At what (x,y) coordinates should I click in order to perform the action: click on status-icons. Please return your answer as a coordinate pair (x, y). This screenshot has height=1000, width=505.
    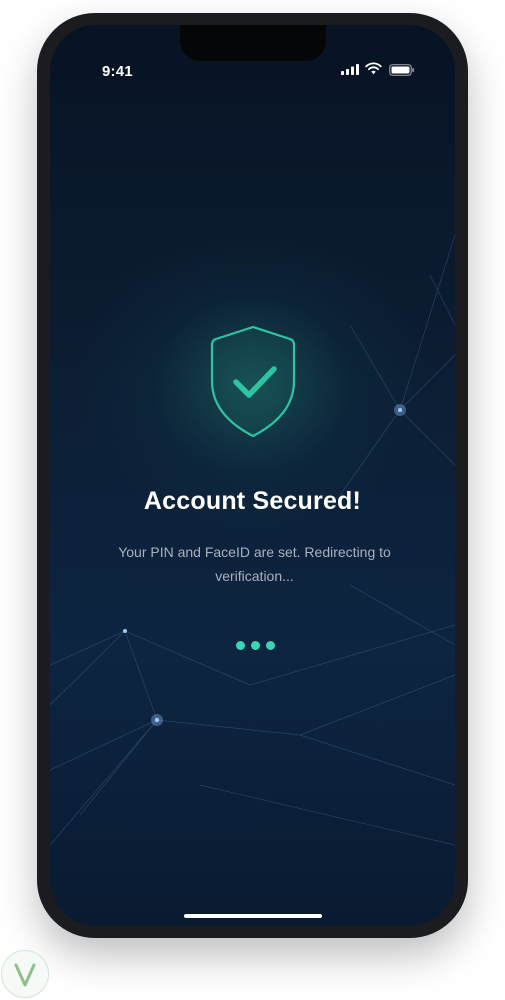
    Looking at the image, I should click on (381, 70).